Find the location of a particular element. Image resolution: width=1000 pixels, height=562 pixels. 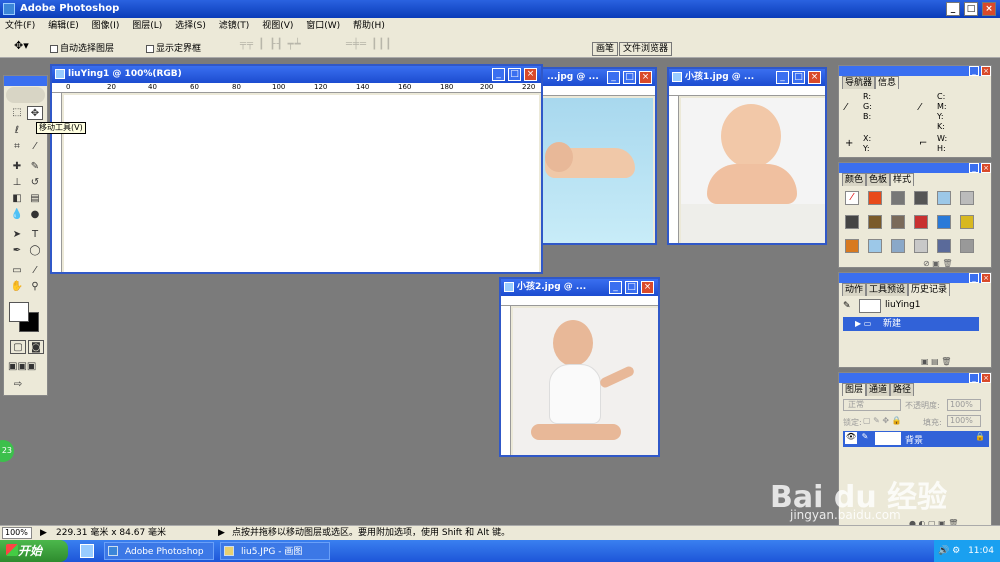

document-window-child2: 小孩2.jpg @ ... _ □ × is located at coordinates (579, 367).